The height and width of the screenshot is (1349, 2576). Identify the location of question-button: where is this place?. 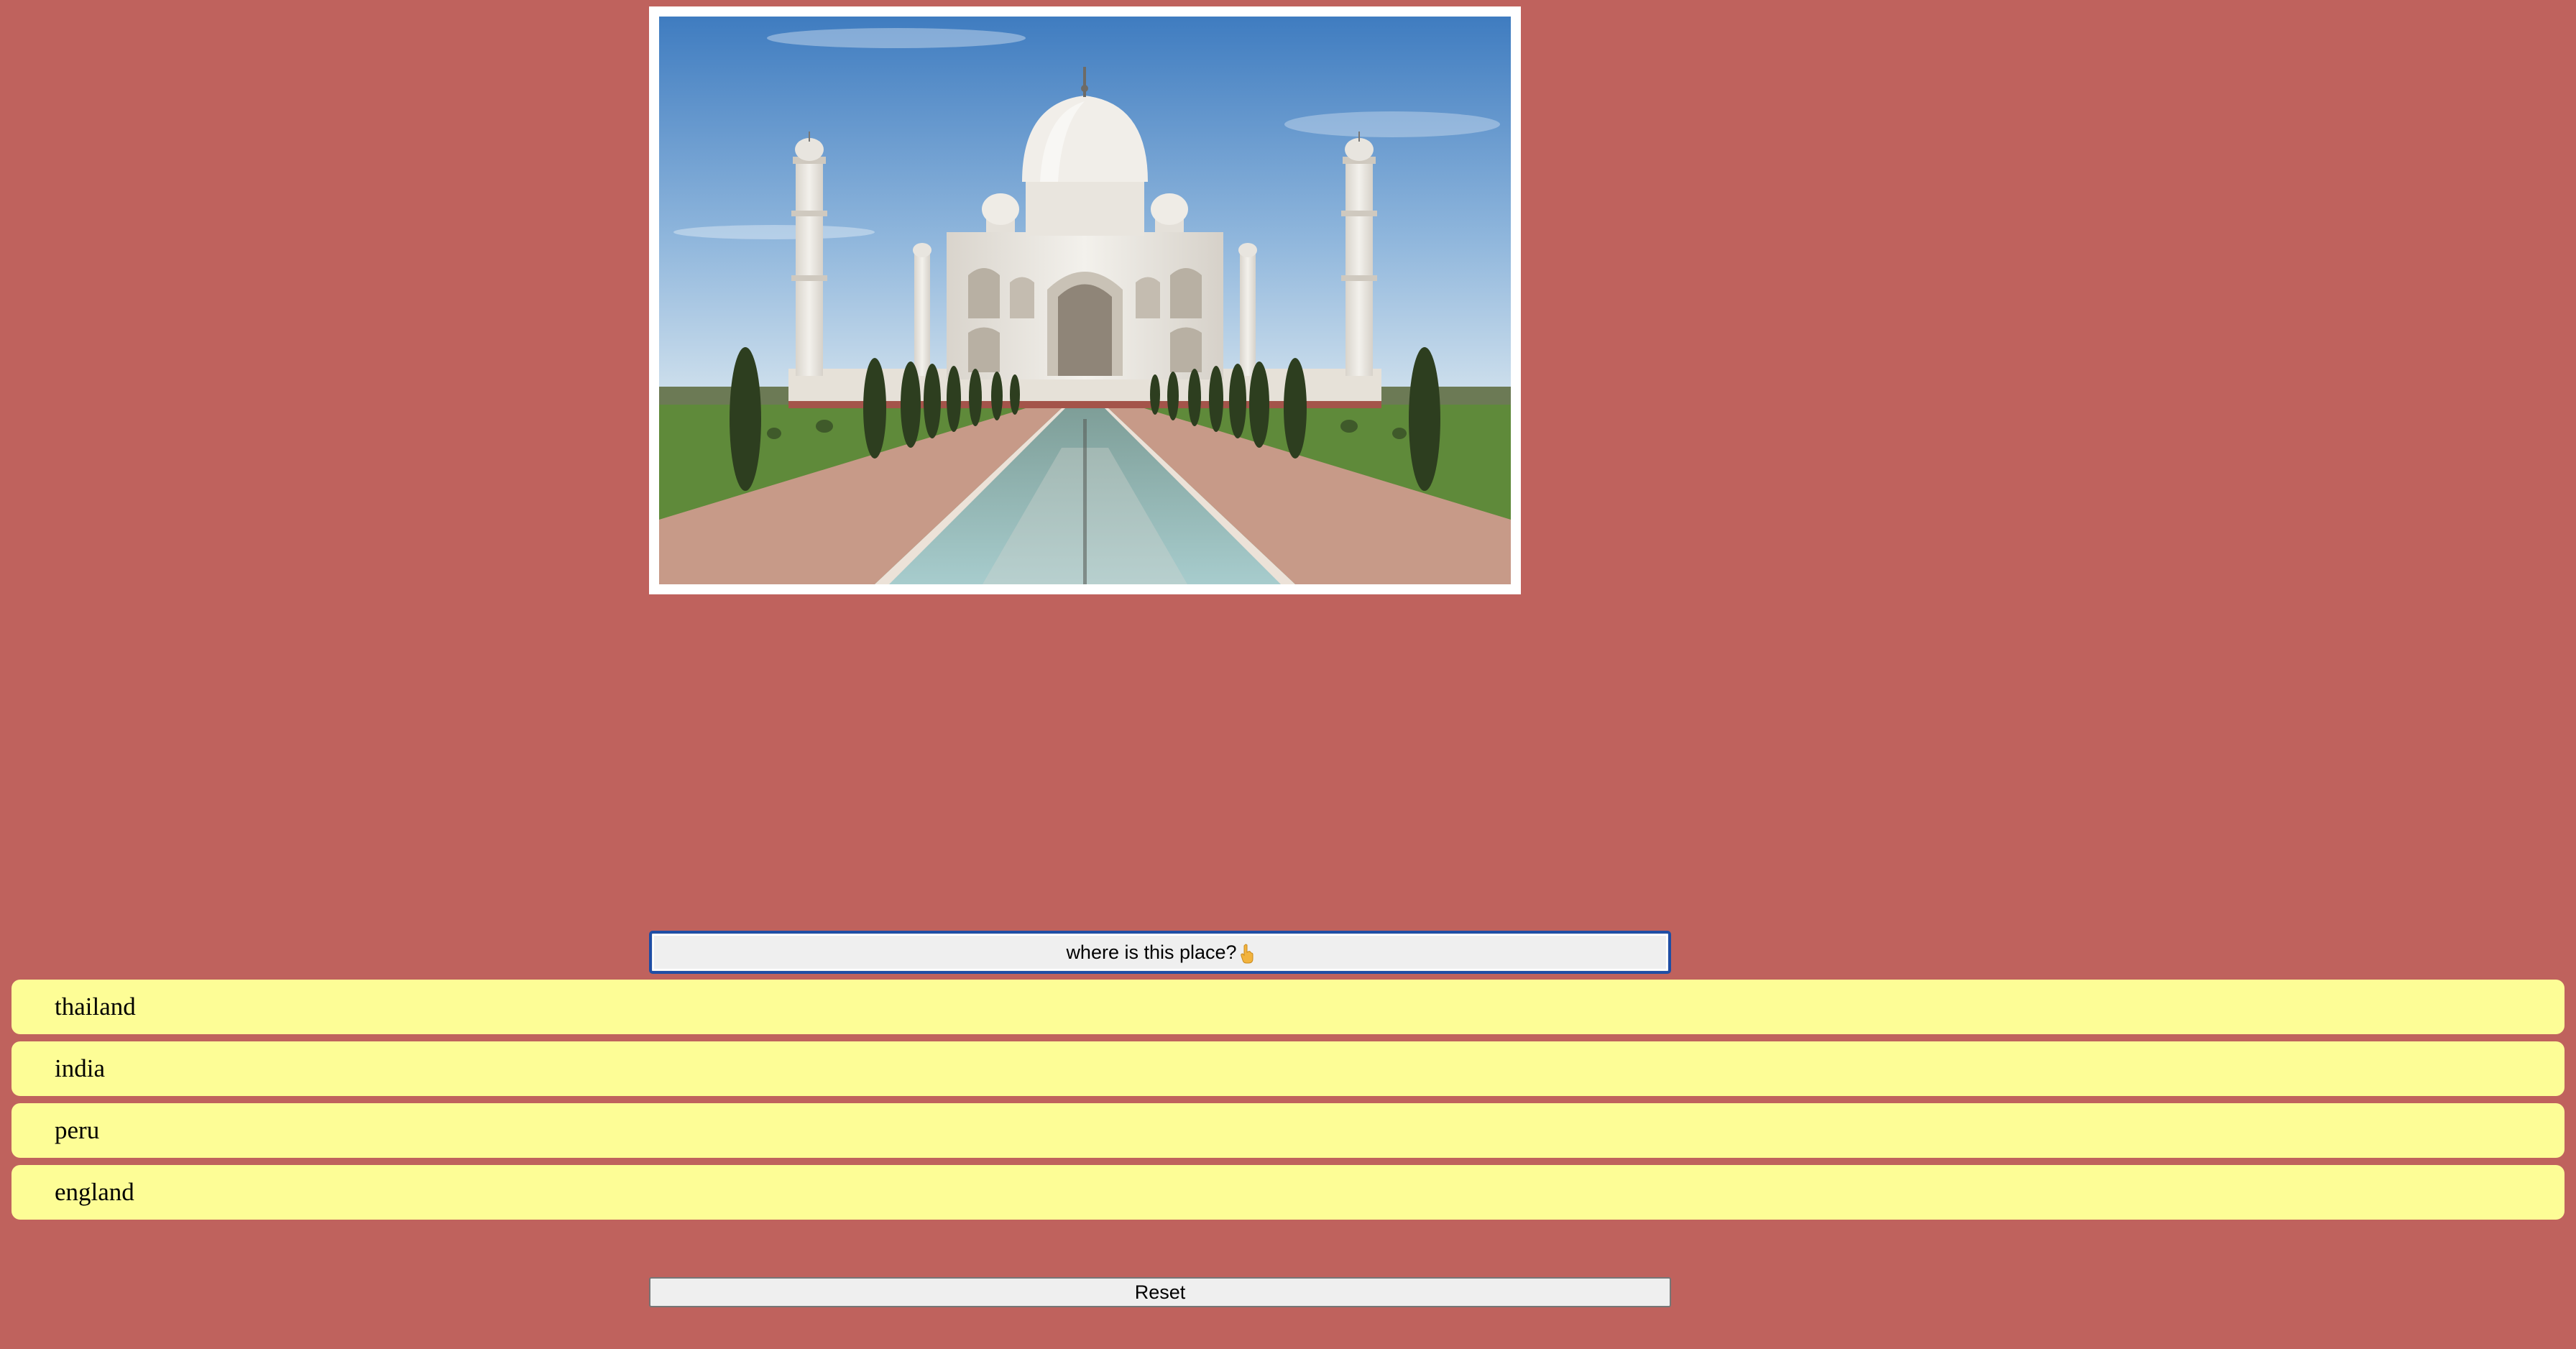
(1160, 953).